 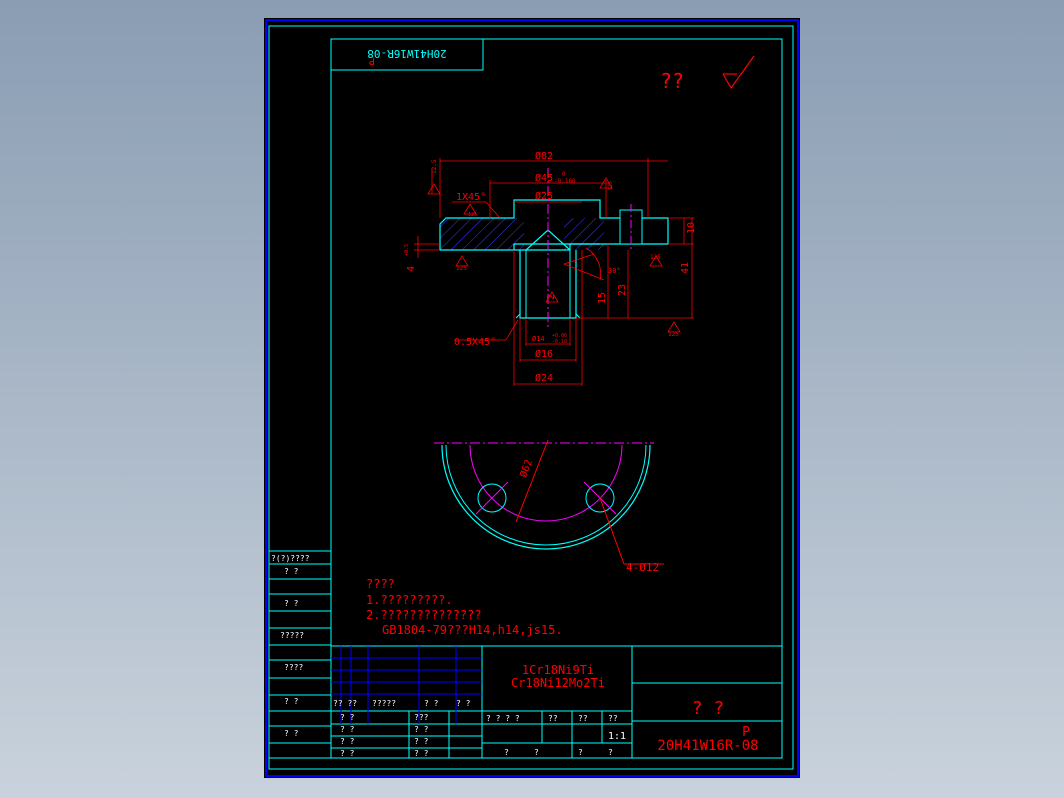 I want to click on label-d62: Ø62, so click(x=526, y=468).